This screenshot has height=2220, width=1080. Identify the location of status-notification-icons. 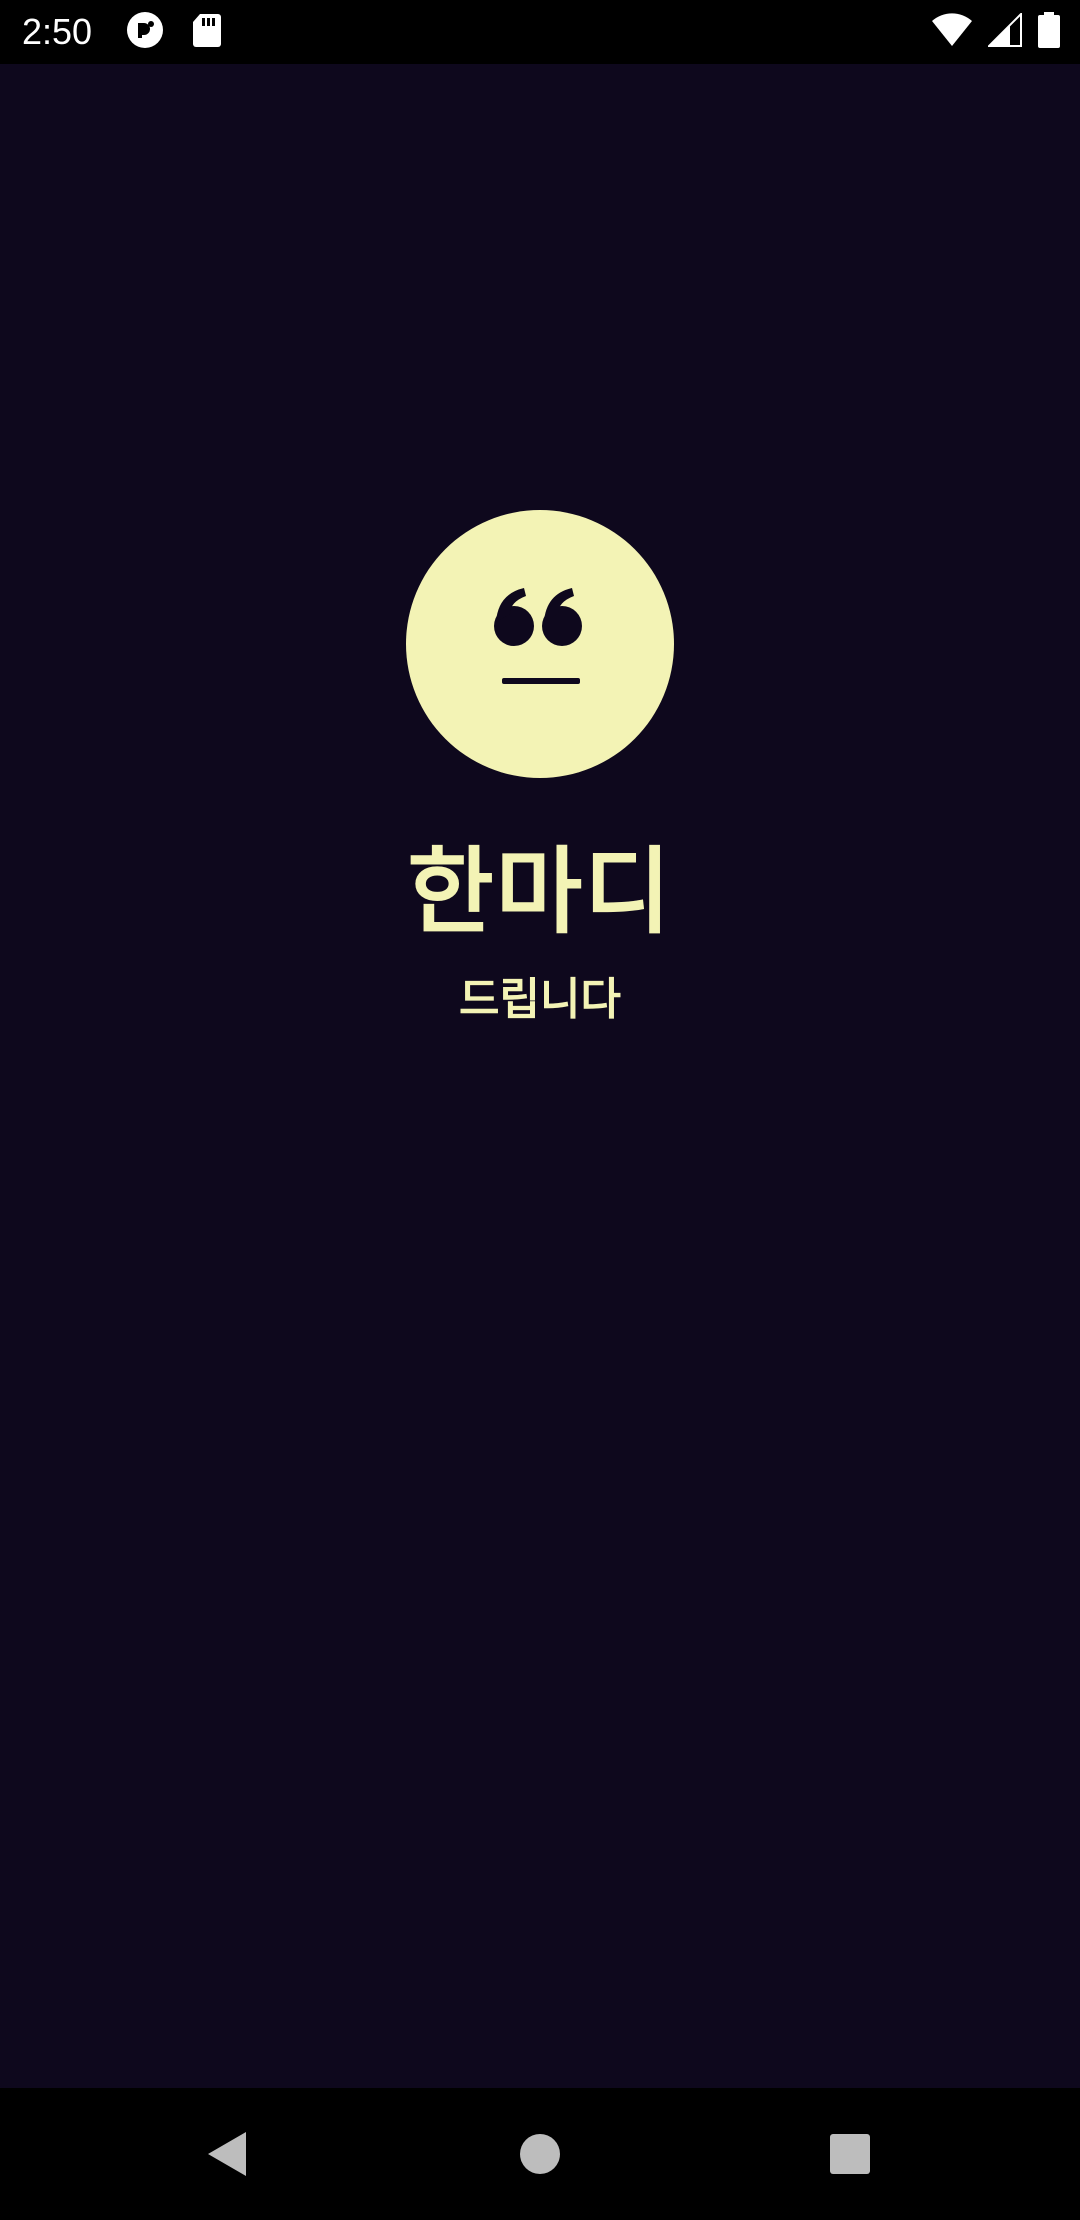
(174, 32).